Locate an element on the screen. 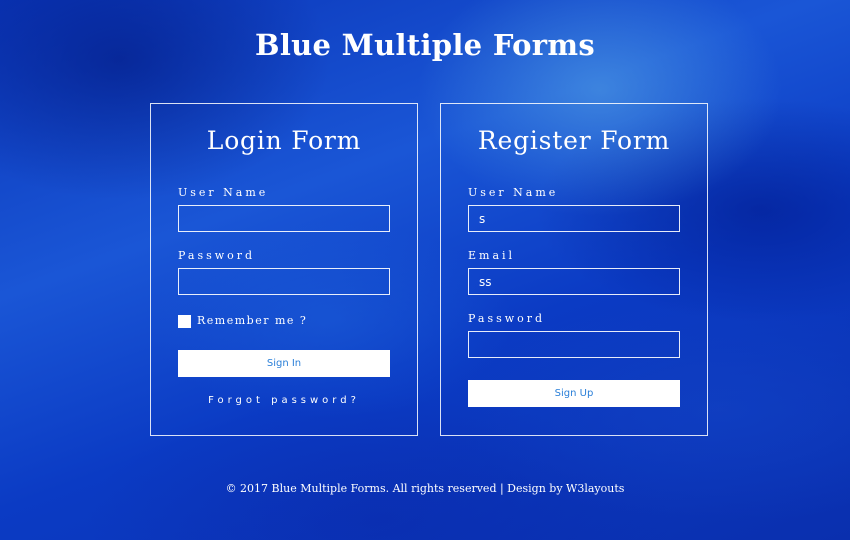 This screenshot has height=540, width=850. login-form-title: Login Form is located at coordinates (284, 140).